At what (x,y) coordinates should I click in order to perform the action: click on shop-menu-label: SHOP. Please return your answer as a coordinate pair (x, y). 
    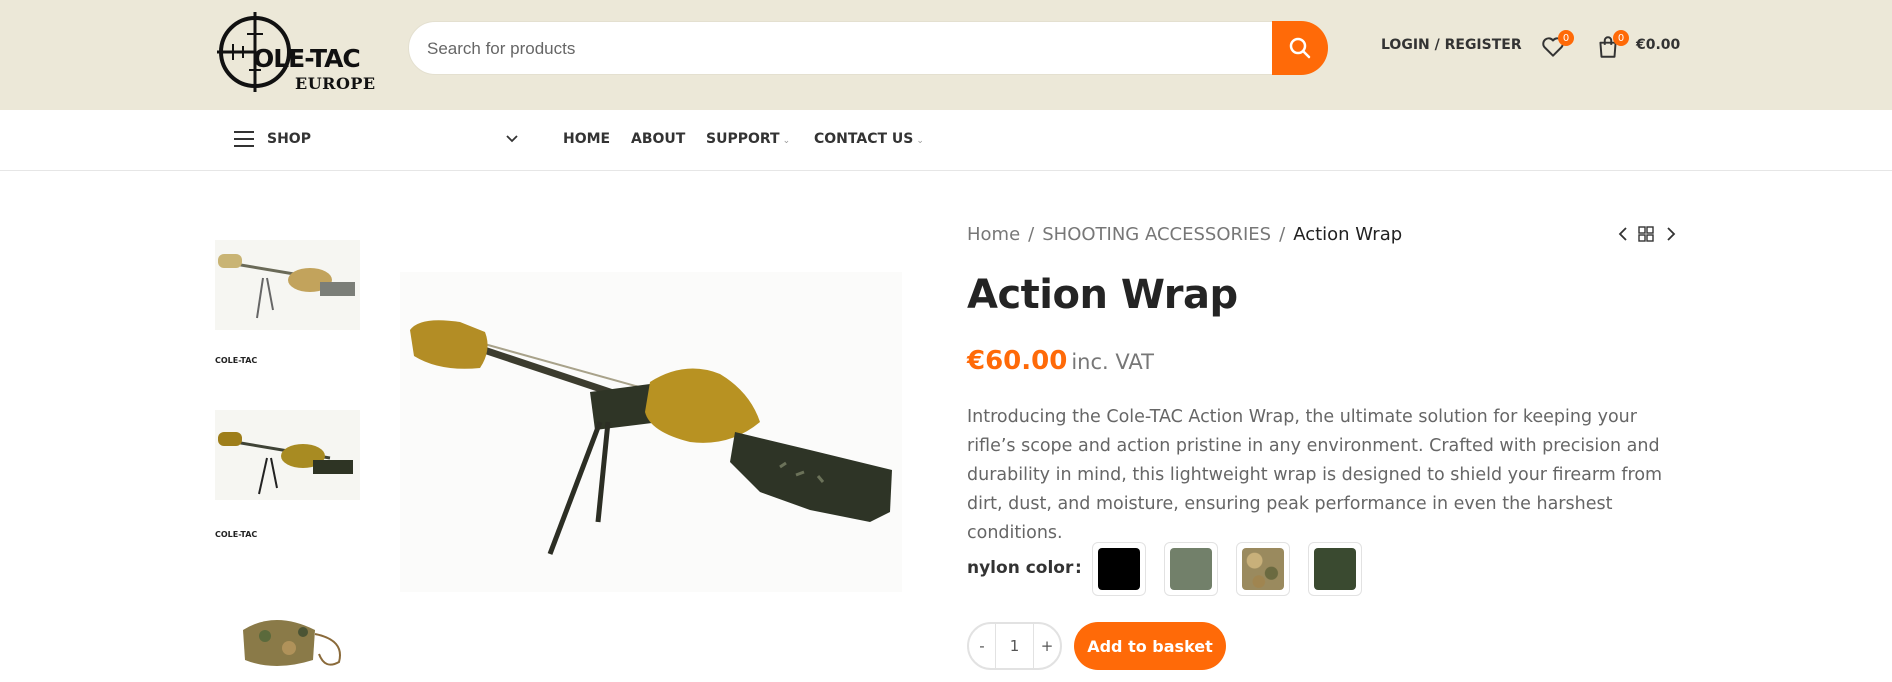
    Looking at the image, I should click on (289, 139).